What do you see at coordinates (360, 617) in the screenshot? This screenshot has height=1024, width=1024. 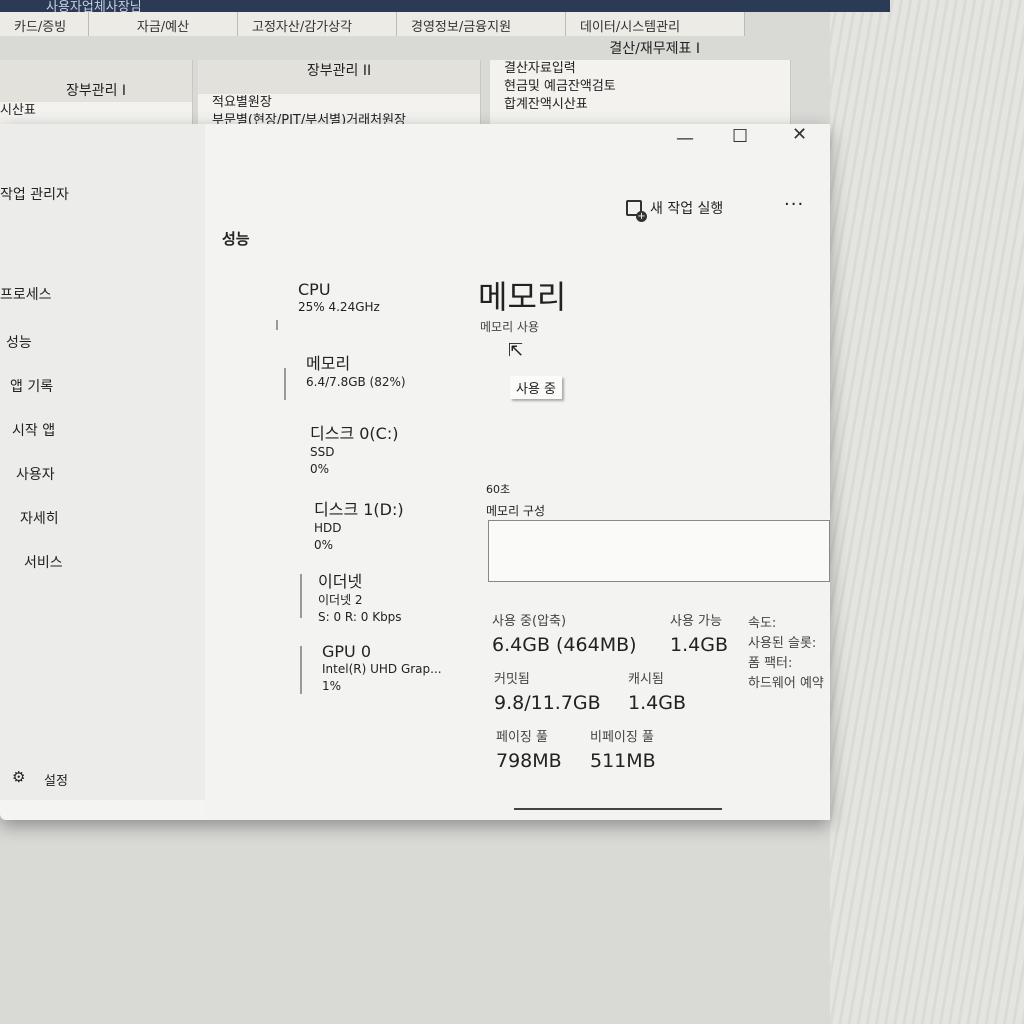 I see `resource-throughput: S: 0 R: 0 Kbps` at bounding box center [360, 617].